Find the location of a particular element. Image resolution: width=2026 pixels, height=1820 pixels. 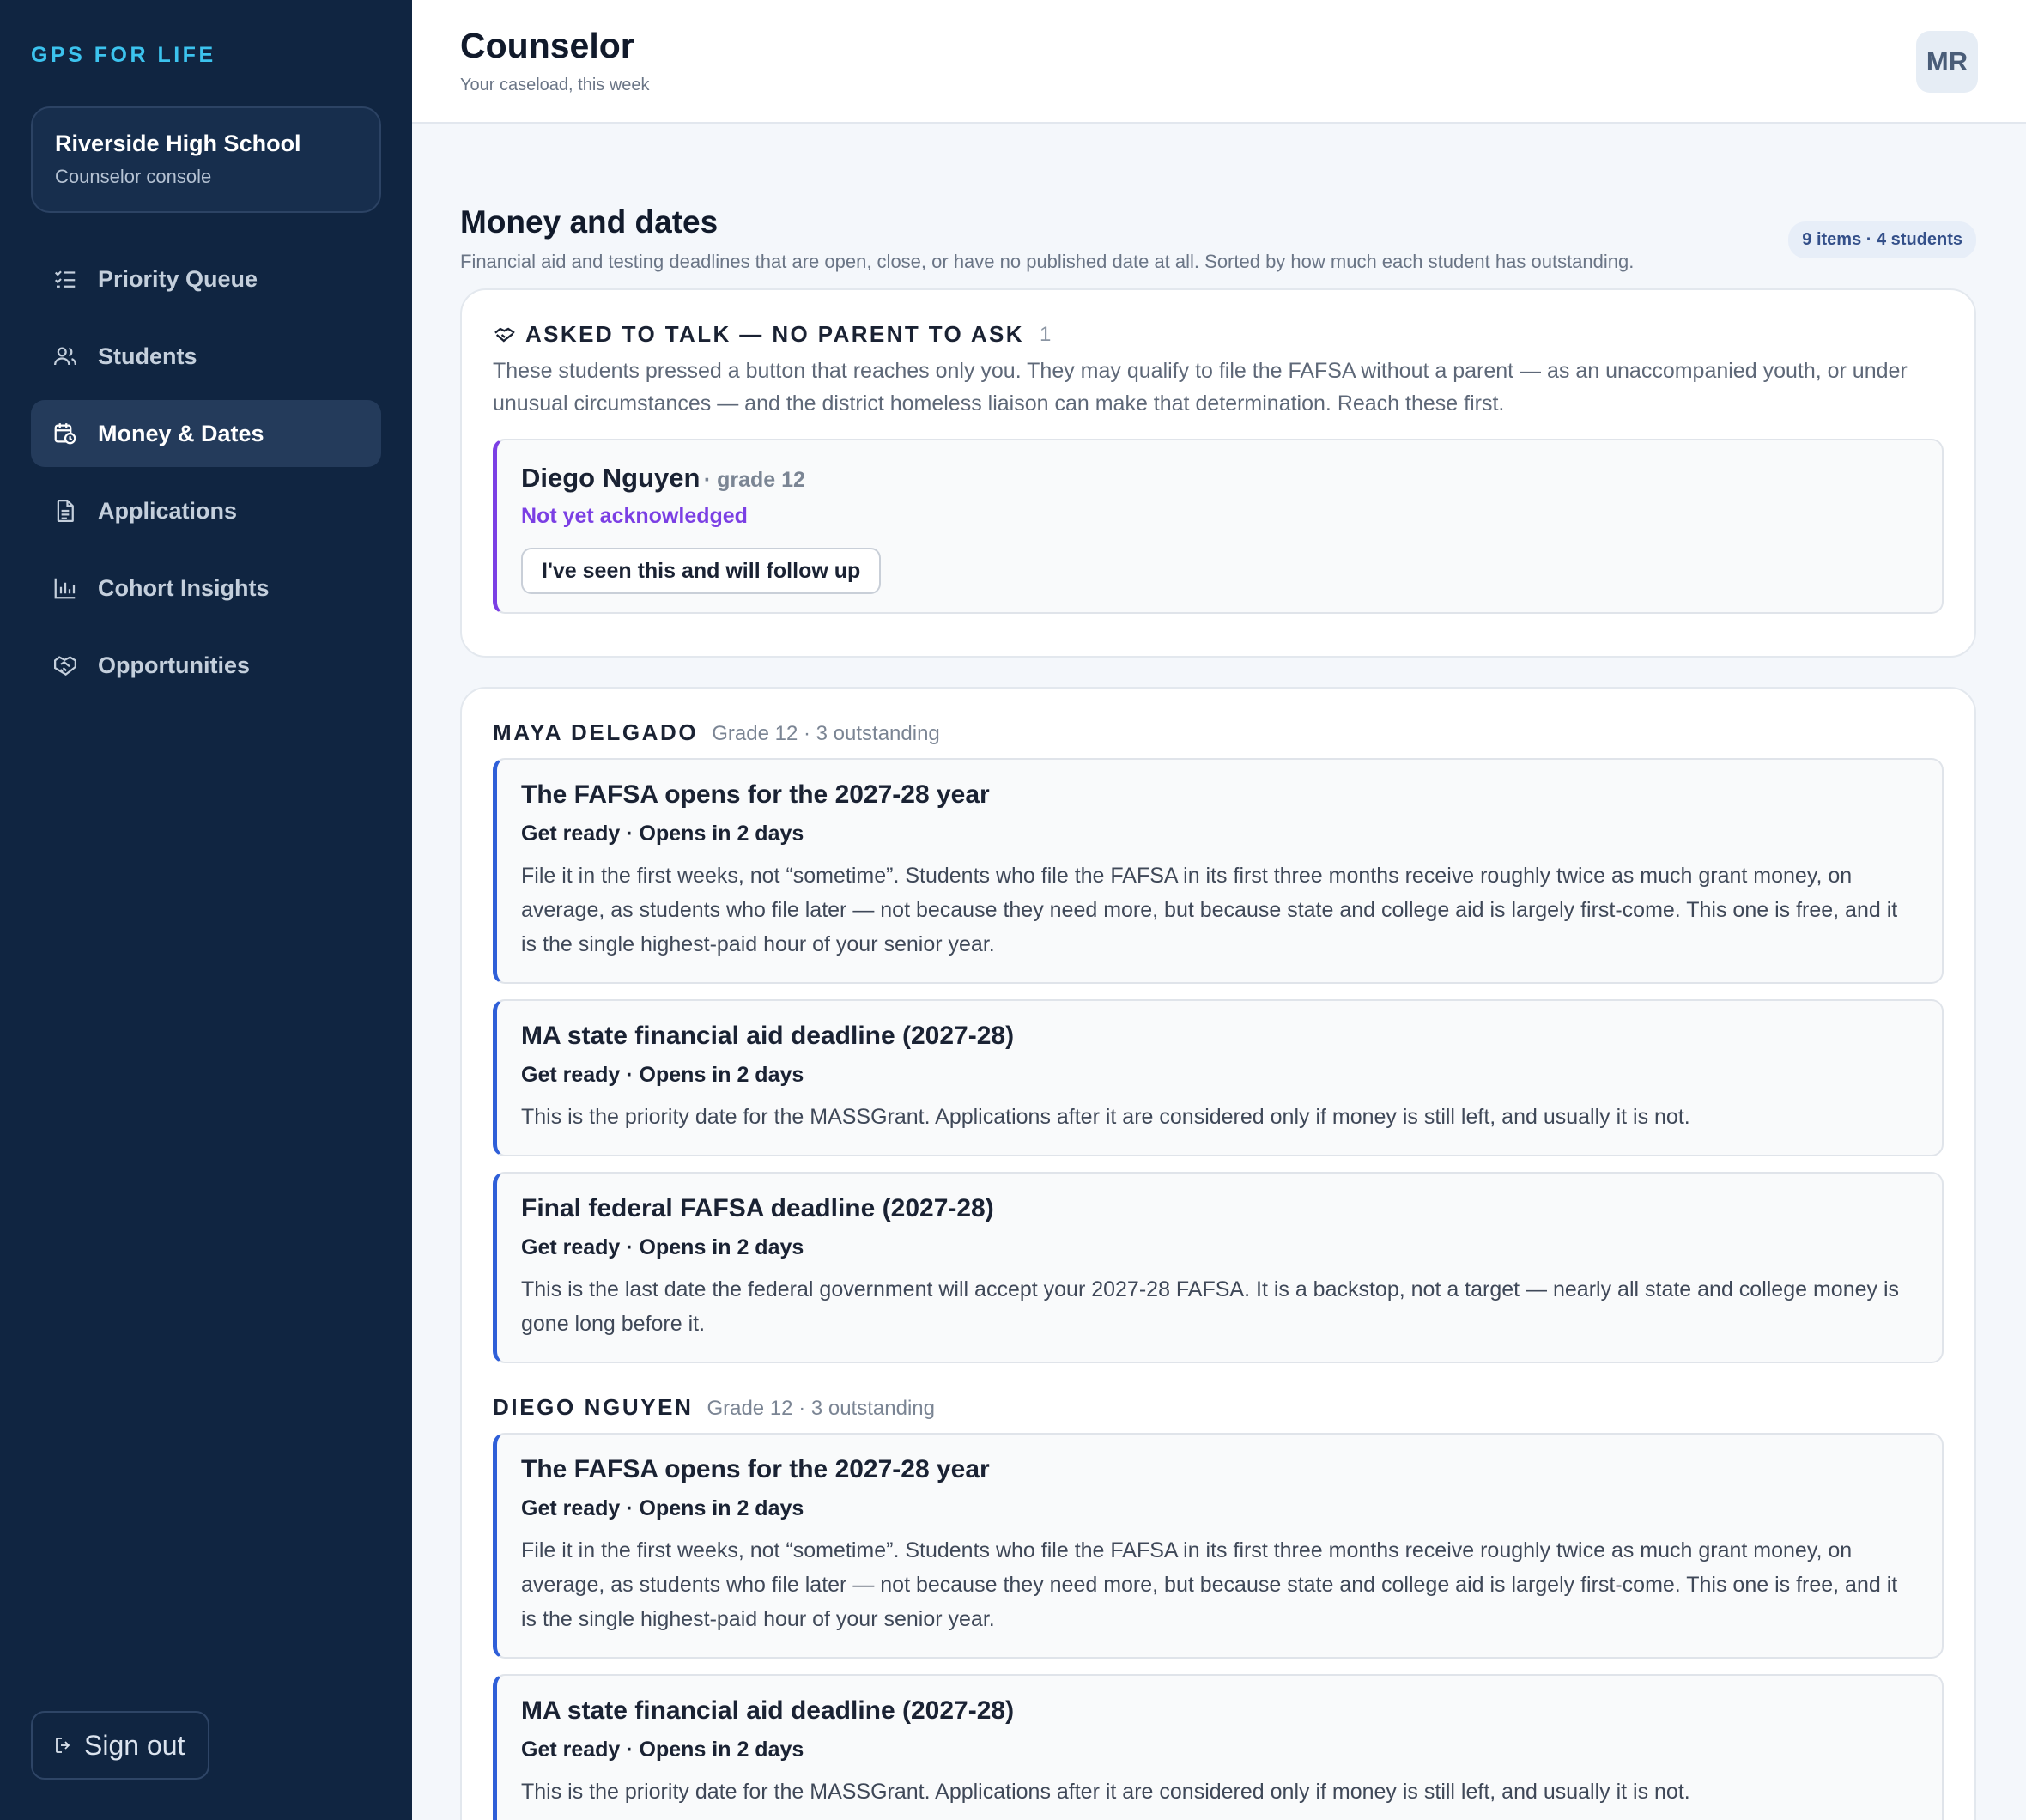

sidebar-item-applications: Applications is located at coordinates (206, 510).